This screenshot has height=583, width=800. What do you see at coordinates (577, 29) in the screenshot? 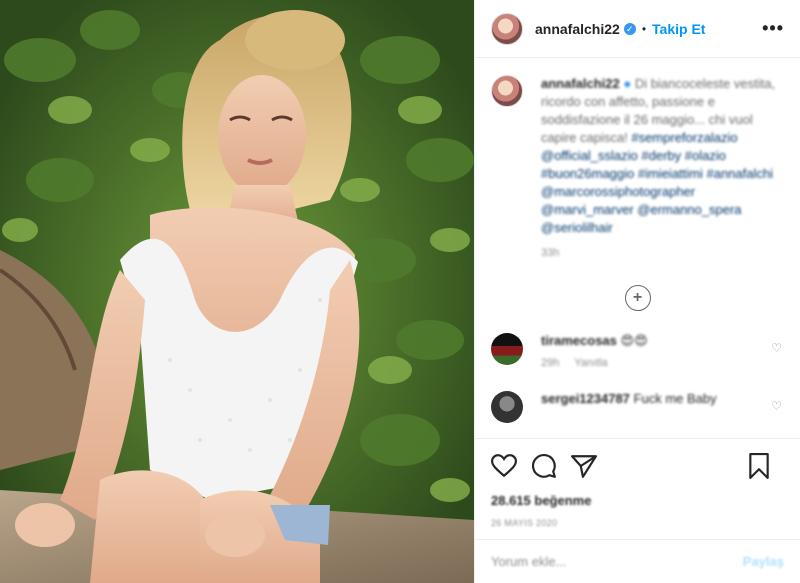
I see `author-username: annafalchi22` at bounding box center [577, 29].